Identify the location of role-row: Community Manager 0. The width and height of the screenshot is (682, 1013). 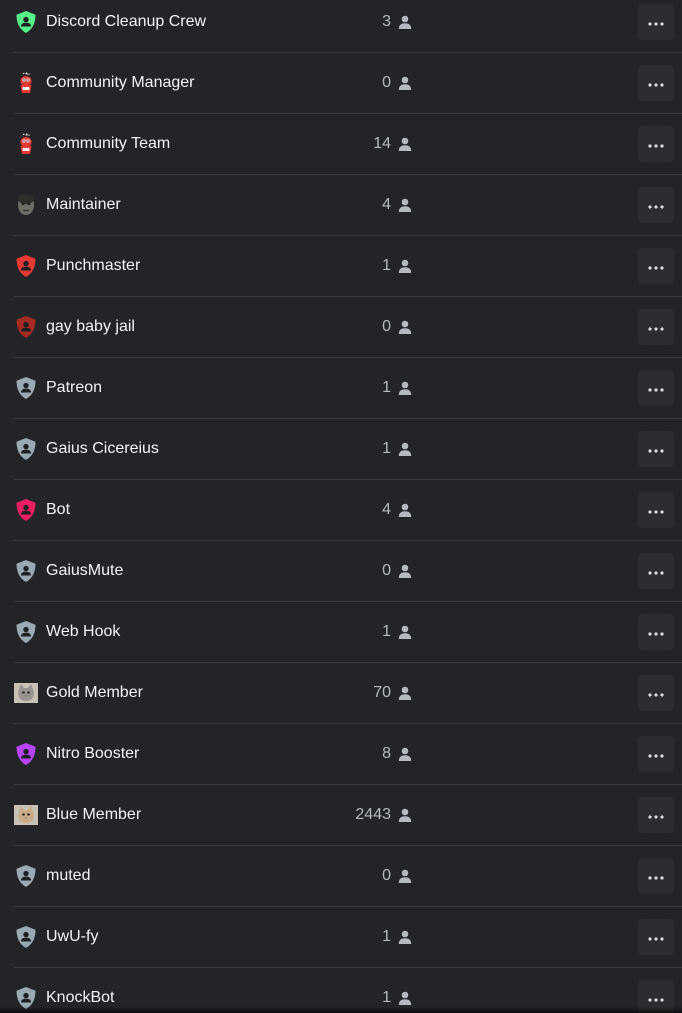
(341, 83).